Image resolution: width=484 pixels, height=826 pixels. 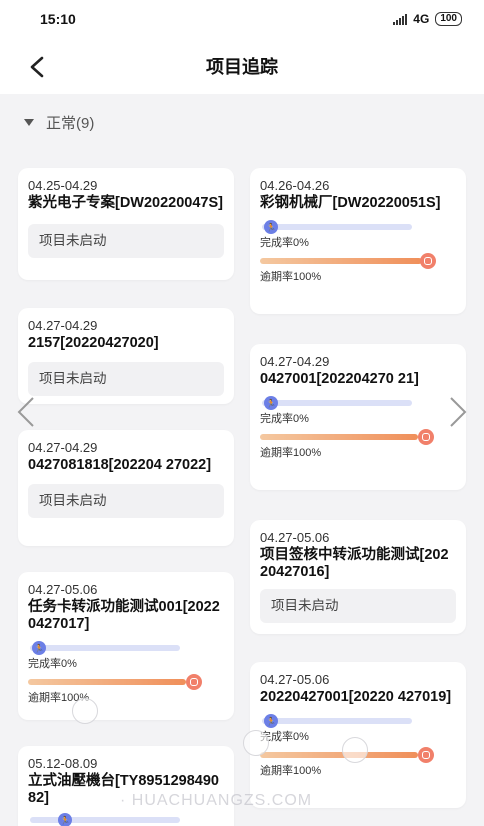 I want to click on card-title: 项目签核中转派功能测试[20220427016], so click(x=354, y=563).